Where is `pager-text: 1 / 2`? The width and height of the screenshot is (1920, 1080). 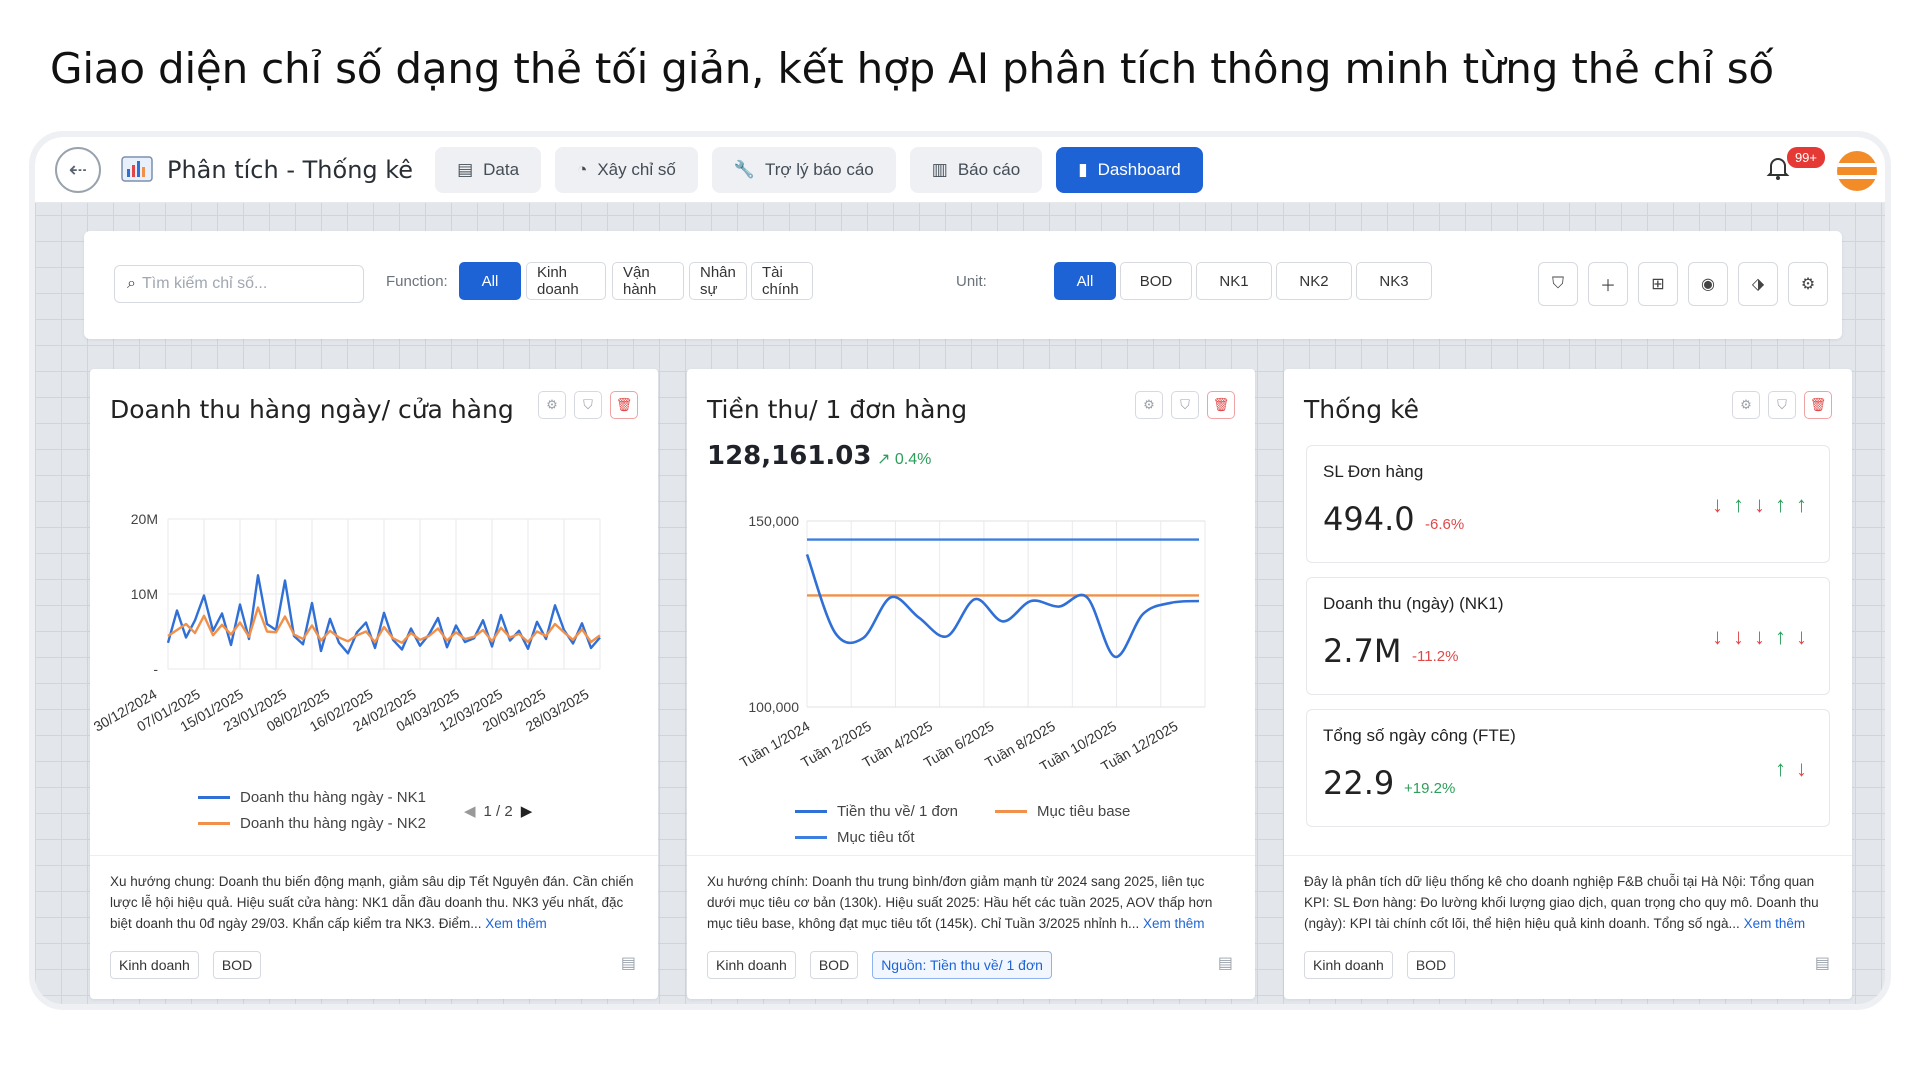 pager-text: 1 / 2 is located at coordinates (498, 811).